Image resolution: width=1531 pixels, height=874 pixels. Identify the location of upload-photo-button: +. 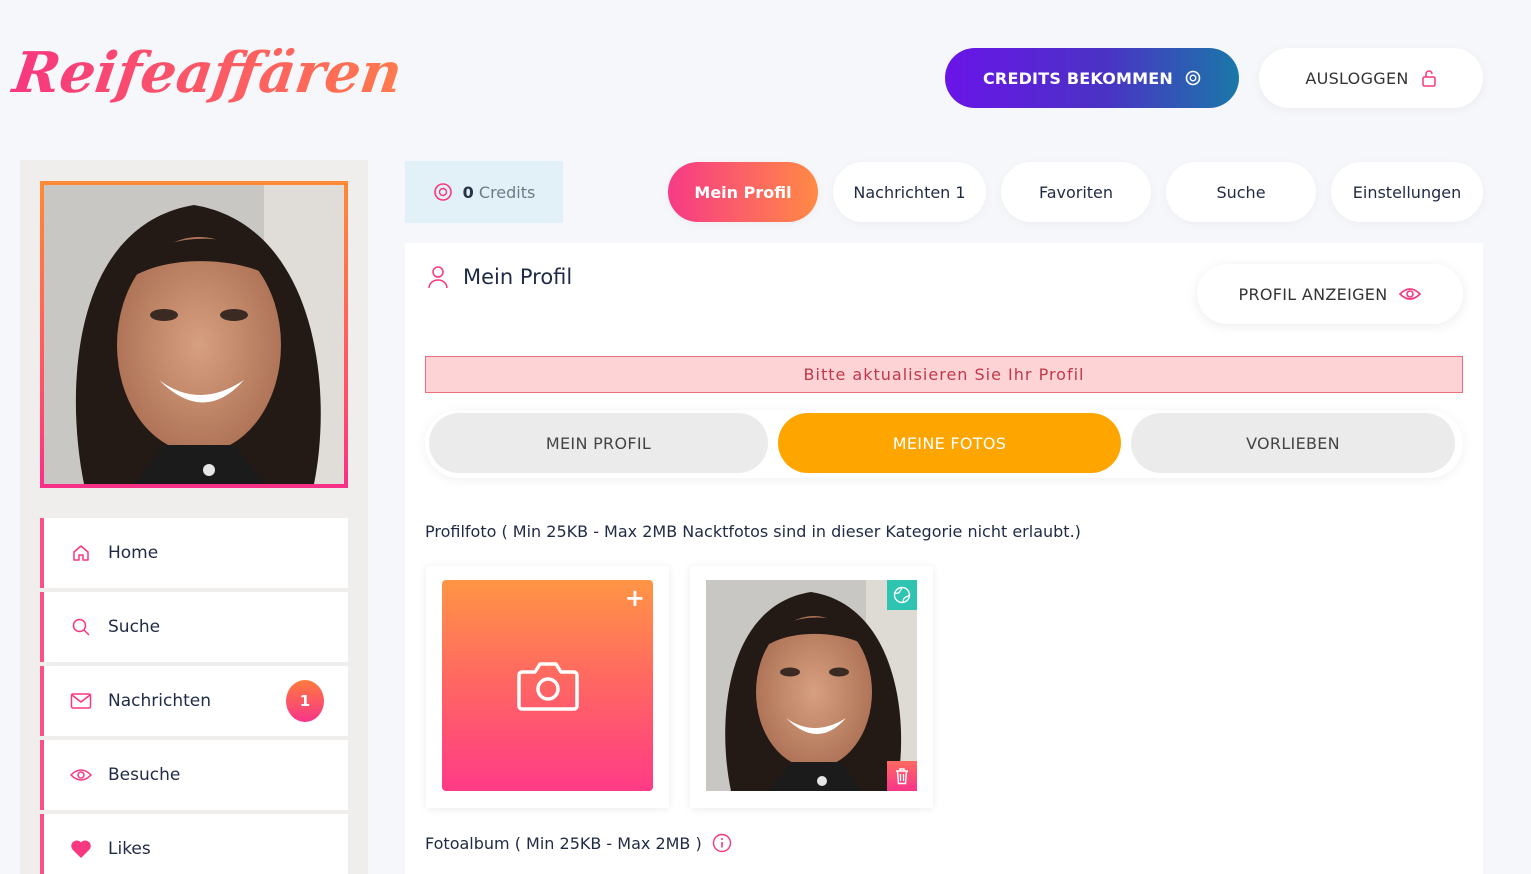
(547, 685).